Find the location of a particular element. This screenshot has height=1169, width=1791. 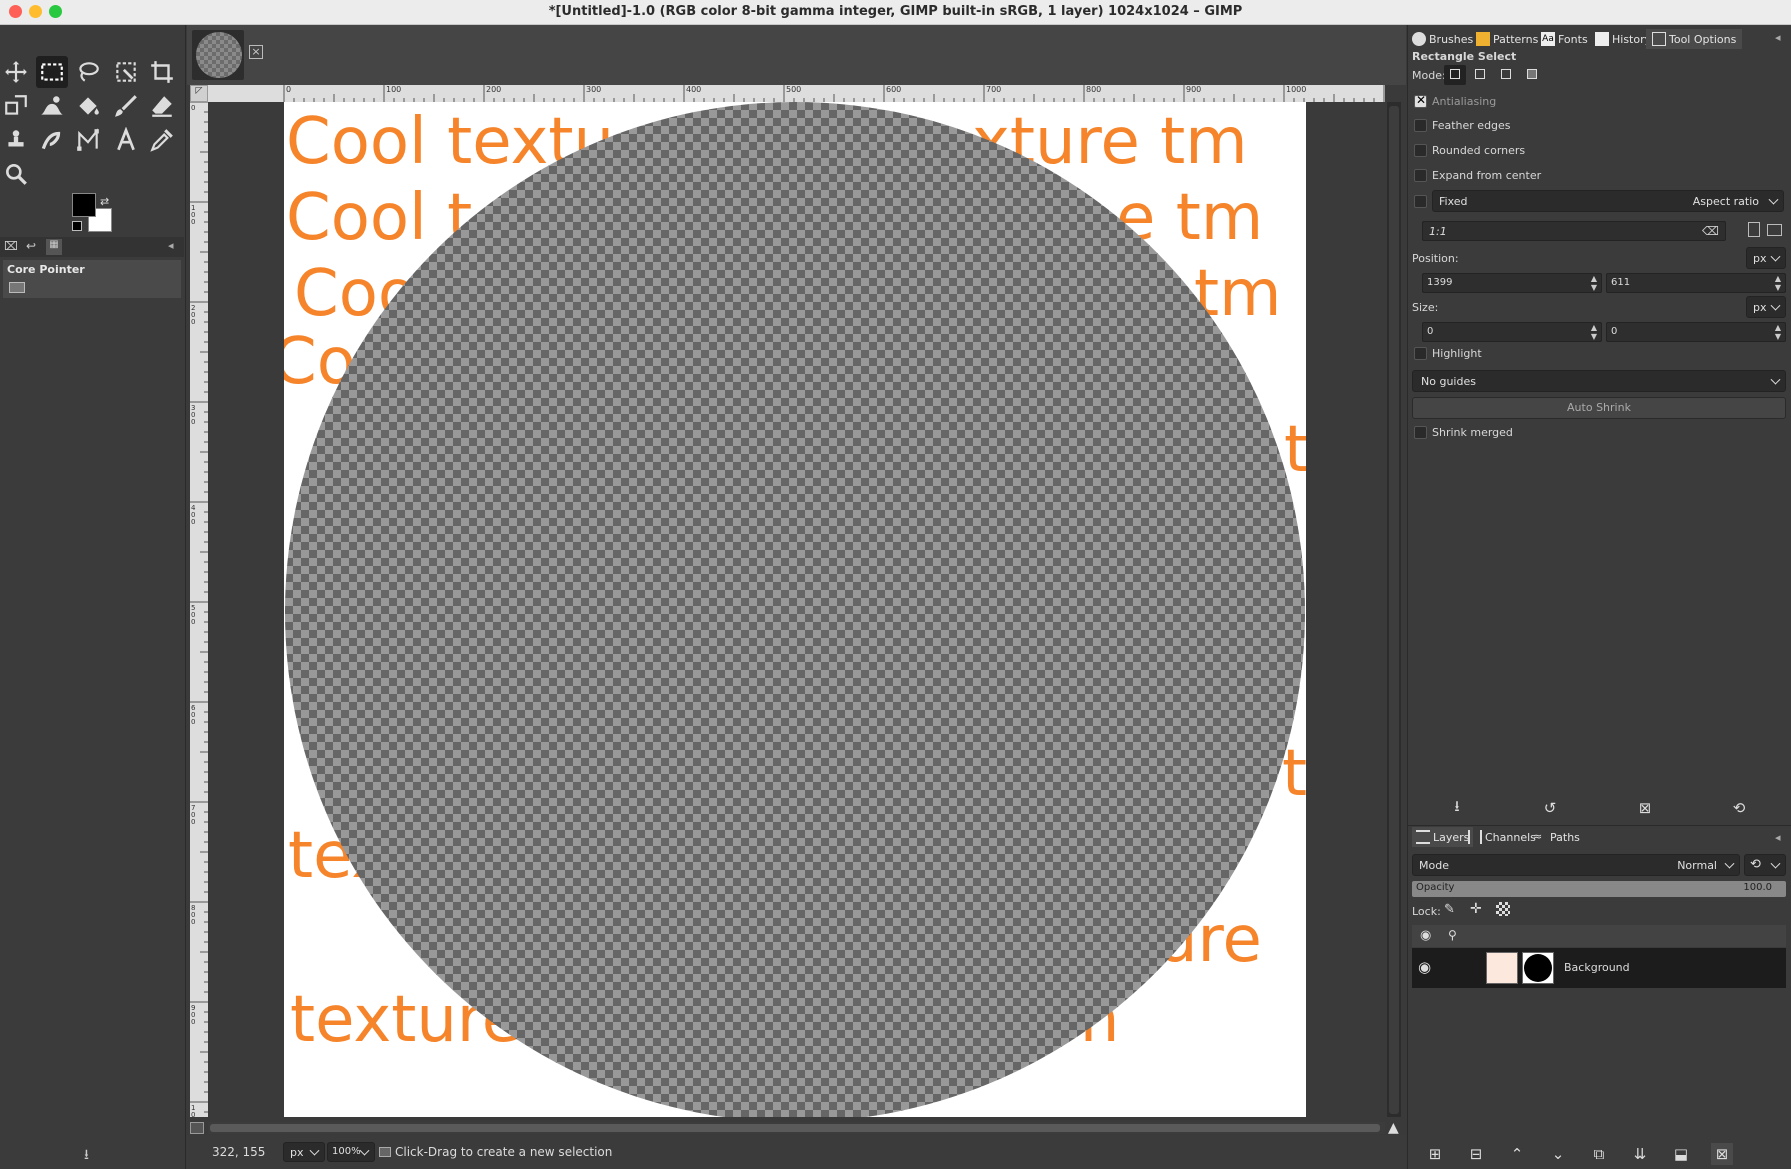

tab-tool-options: Tool Options is located at coordinates (1694, 39).